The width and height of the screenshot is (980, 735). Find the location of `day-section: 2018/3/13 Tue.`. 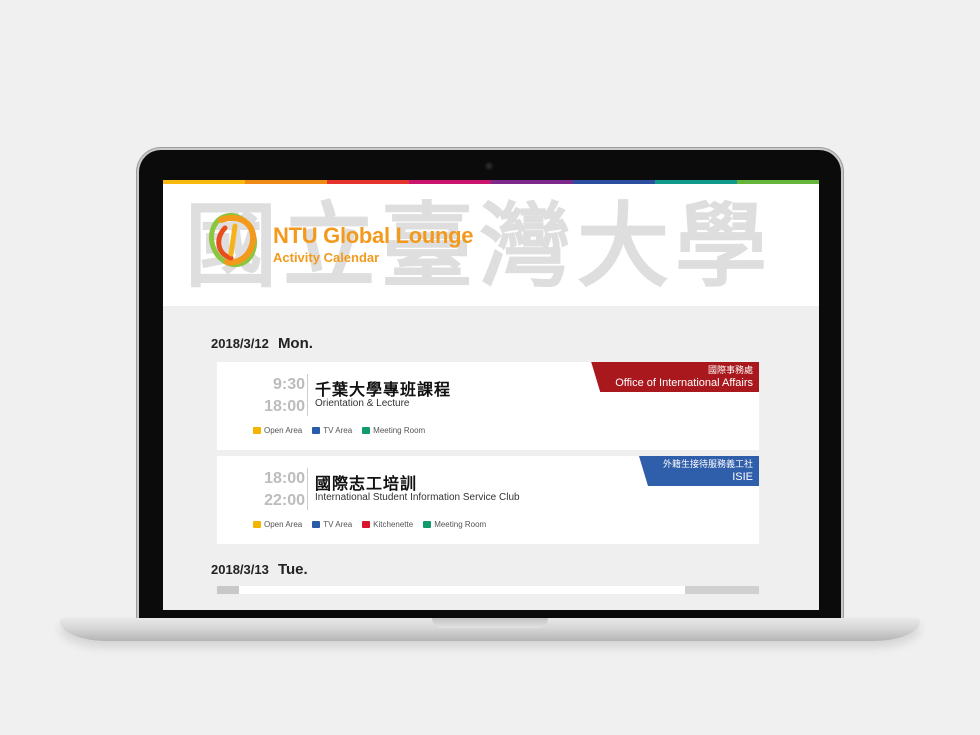

day-section: 2018/3/13 Tue. is located at coordinates (515, 569).